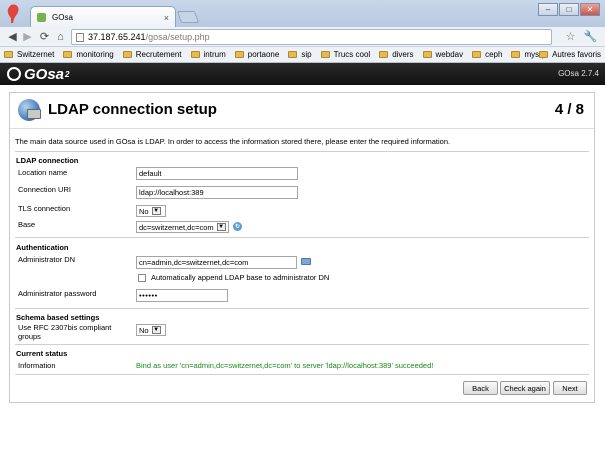 The width and height of the screenshot is (605, 476). What do you see at coordinates (14, 74) in the screenshot?
I see `logo-eye-icon` at bounding box center [14, 74].